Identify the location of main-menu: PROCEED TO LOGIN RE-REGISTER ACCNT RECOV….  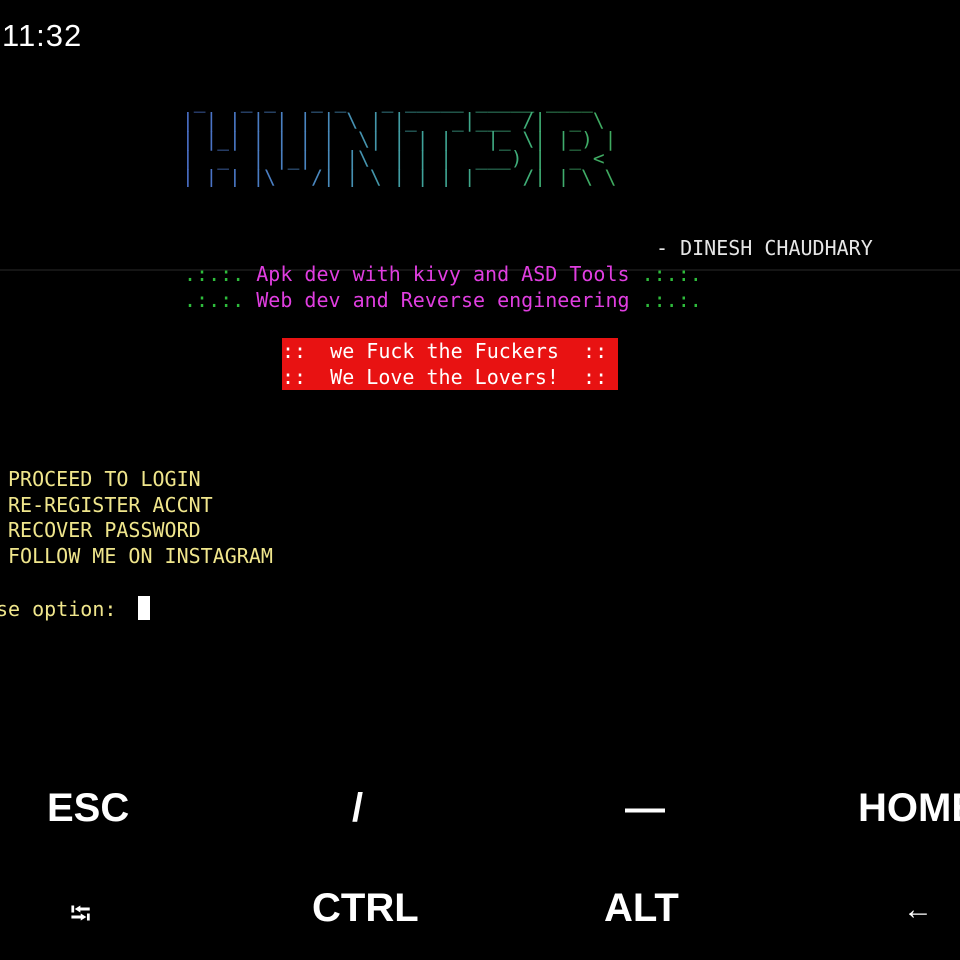
(140, 518).